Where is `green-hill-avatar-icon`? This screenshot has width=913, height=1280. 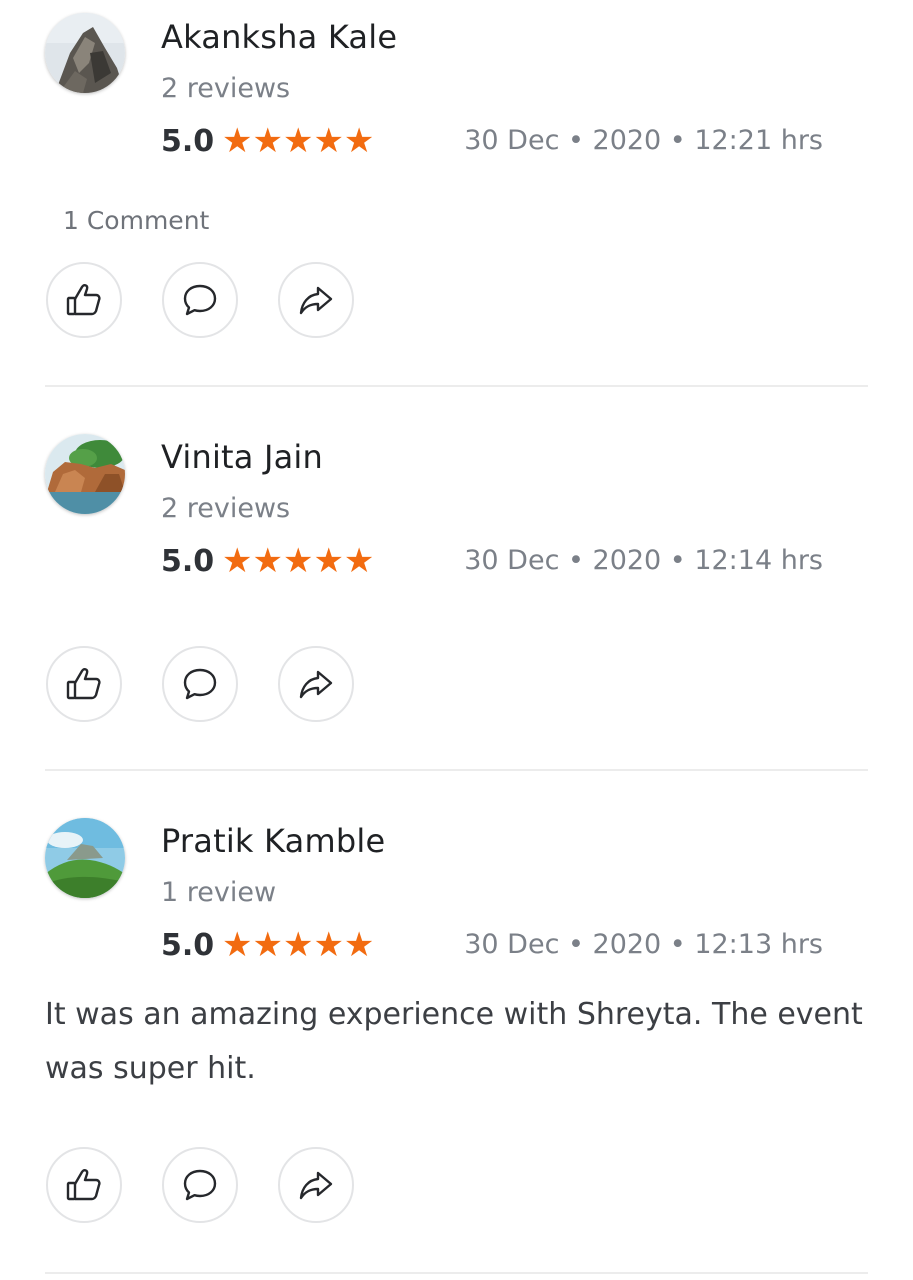 green-hill-avatar-icon is located at coordinates (85, 858).